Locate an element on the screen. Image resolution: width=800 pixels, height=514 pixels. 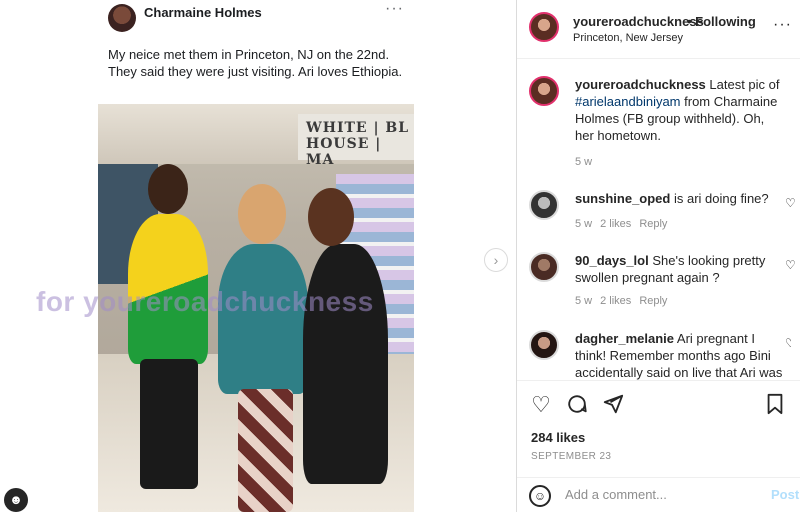
add-comment-row: ☺ Add a comment... Post is located at coordinates (658, 495).